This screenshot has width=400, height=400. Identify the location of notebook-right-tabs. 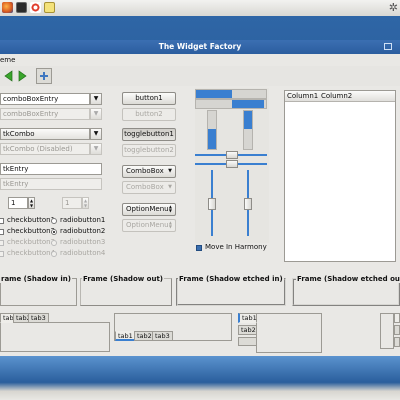
(387, 331).